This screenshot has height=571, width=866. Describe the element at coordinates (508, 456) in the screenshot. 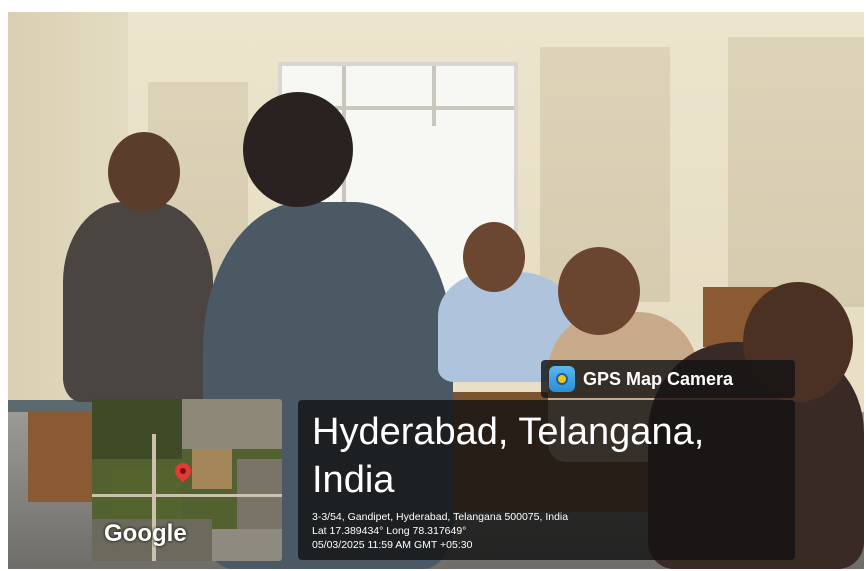

I see `location-title: Hyderabad, Telangana, India` at that location.